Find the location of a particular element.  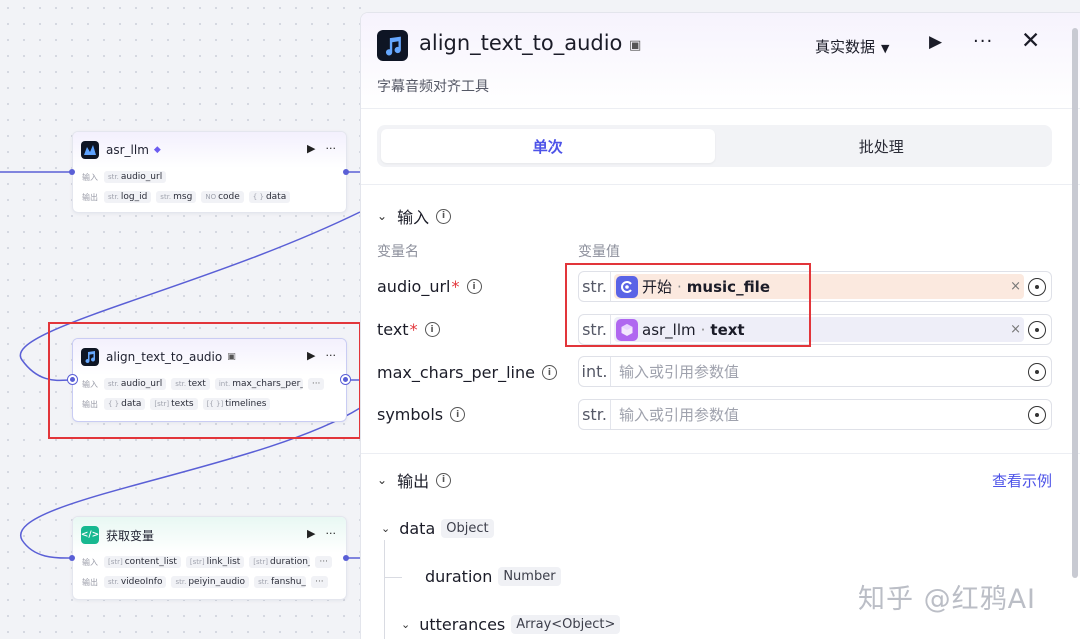

type-label: int. is located at coordinates (595, 371).